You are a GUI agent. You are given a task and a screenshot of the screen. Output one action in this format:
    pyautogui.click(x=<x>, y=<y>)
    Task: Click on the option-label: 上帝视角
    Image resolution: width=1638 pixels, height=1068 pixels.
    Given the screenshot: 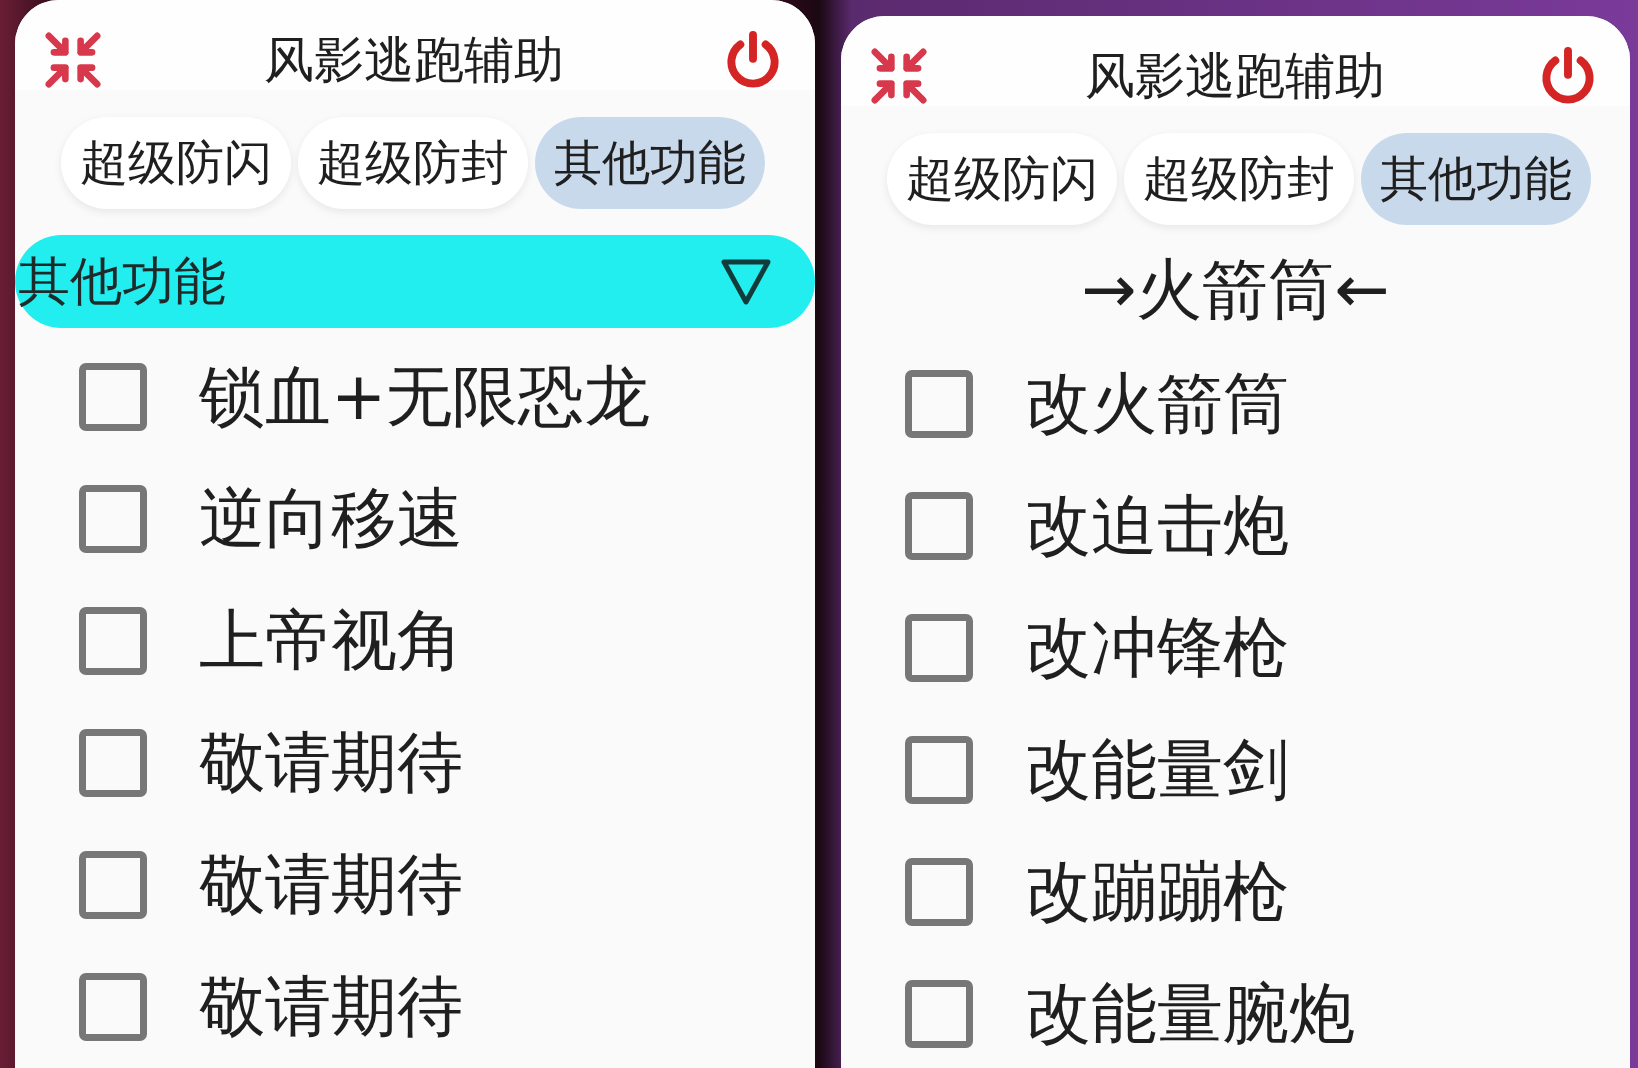 What is the action you would take?
    pyautogui.click(x=331, y=641)
    